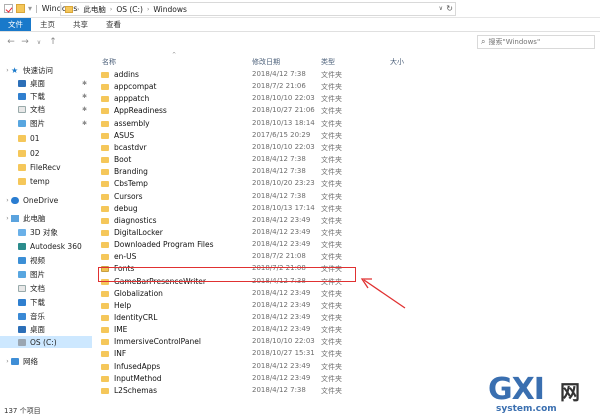  Describe the element at coordinates (20, 8) in the screenshot. I see `new-folder-icon` at that location.